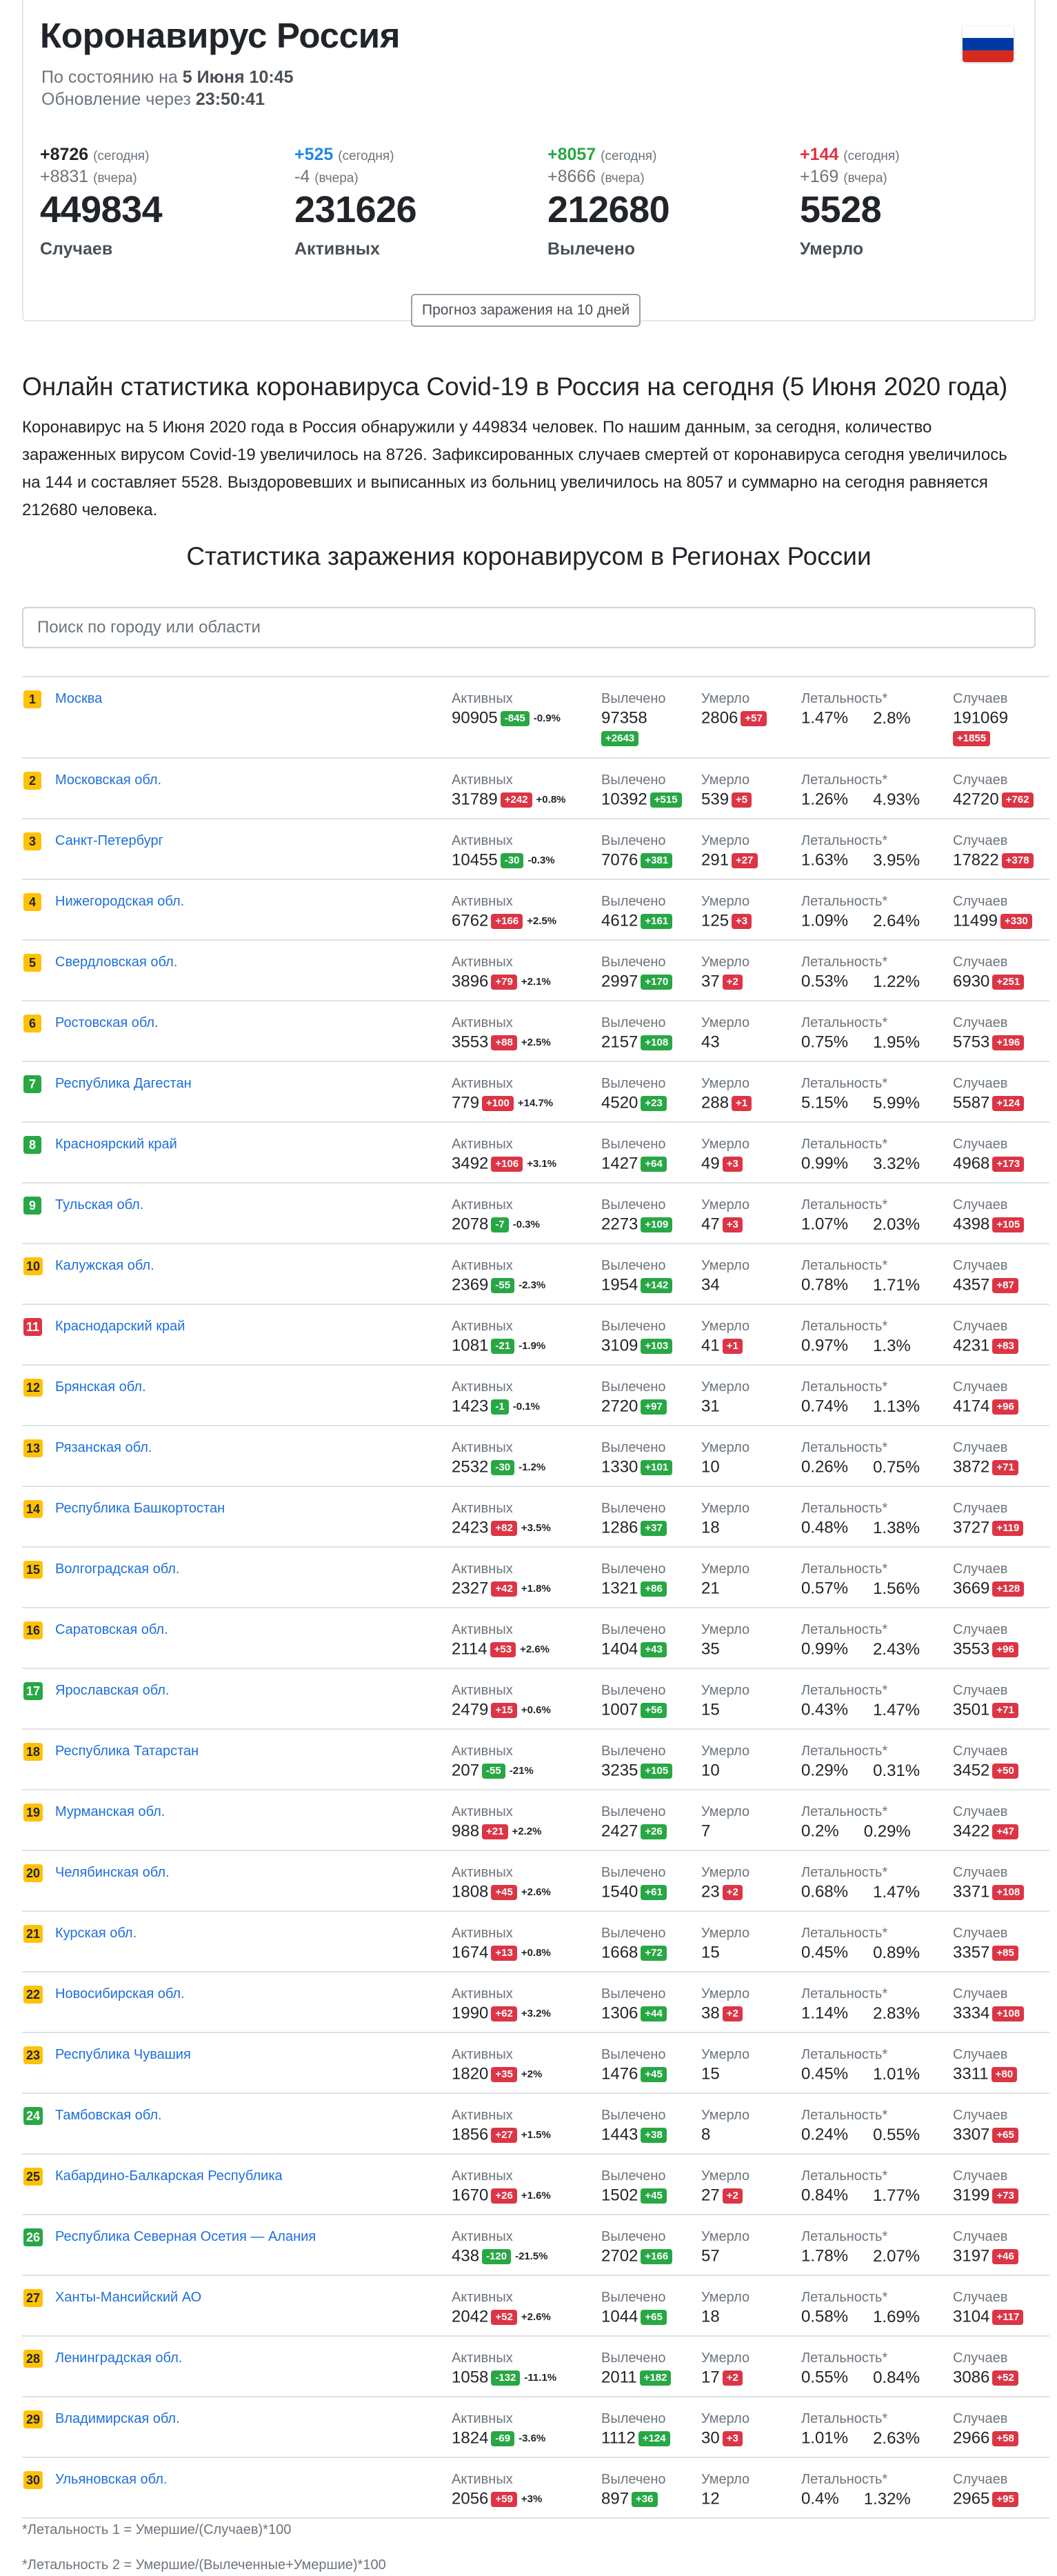 The width and height of the screenshot is (1057, 2576). I want to click on recovered-delta-badge: +101, so click(657, 1467).